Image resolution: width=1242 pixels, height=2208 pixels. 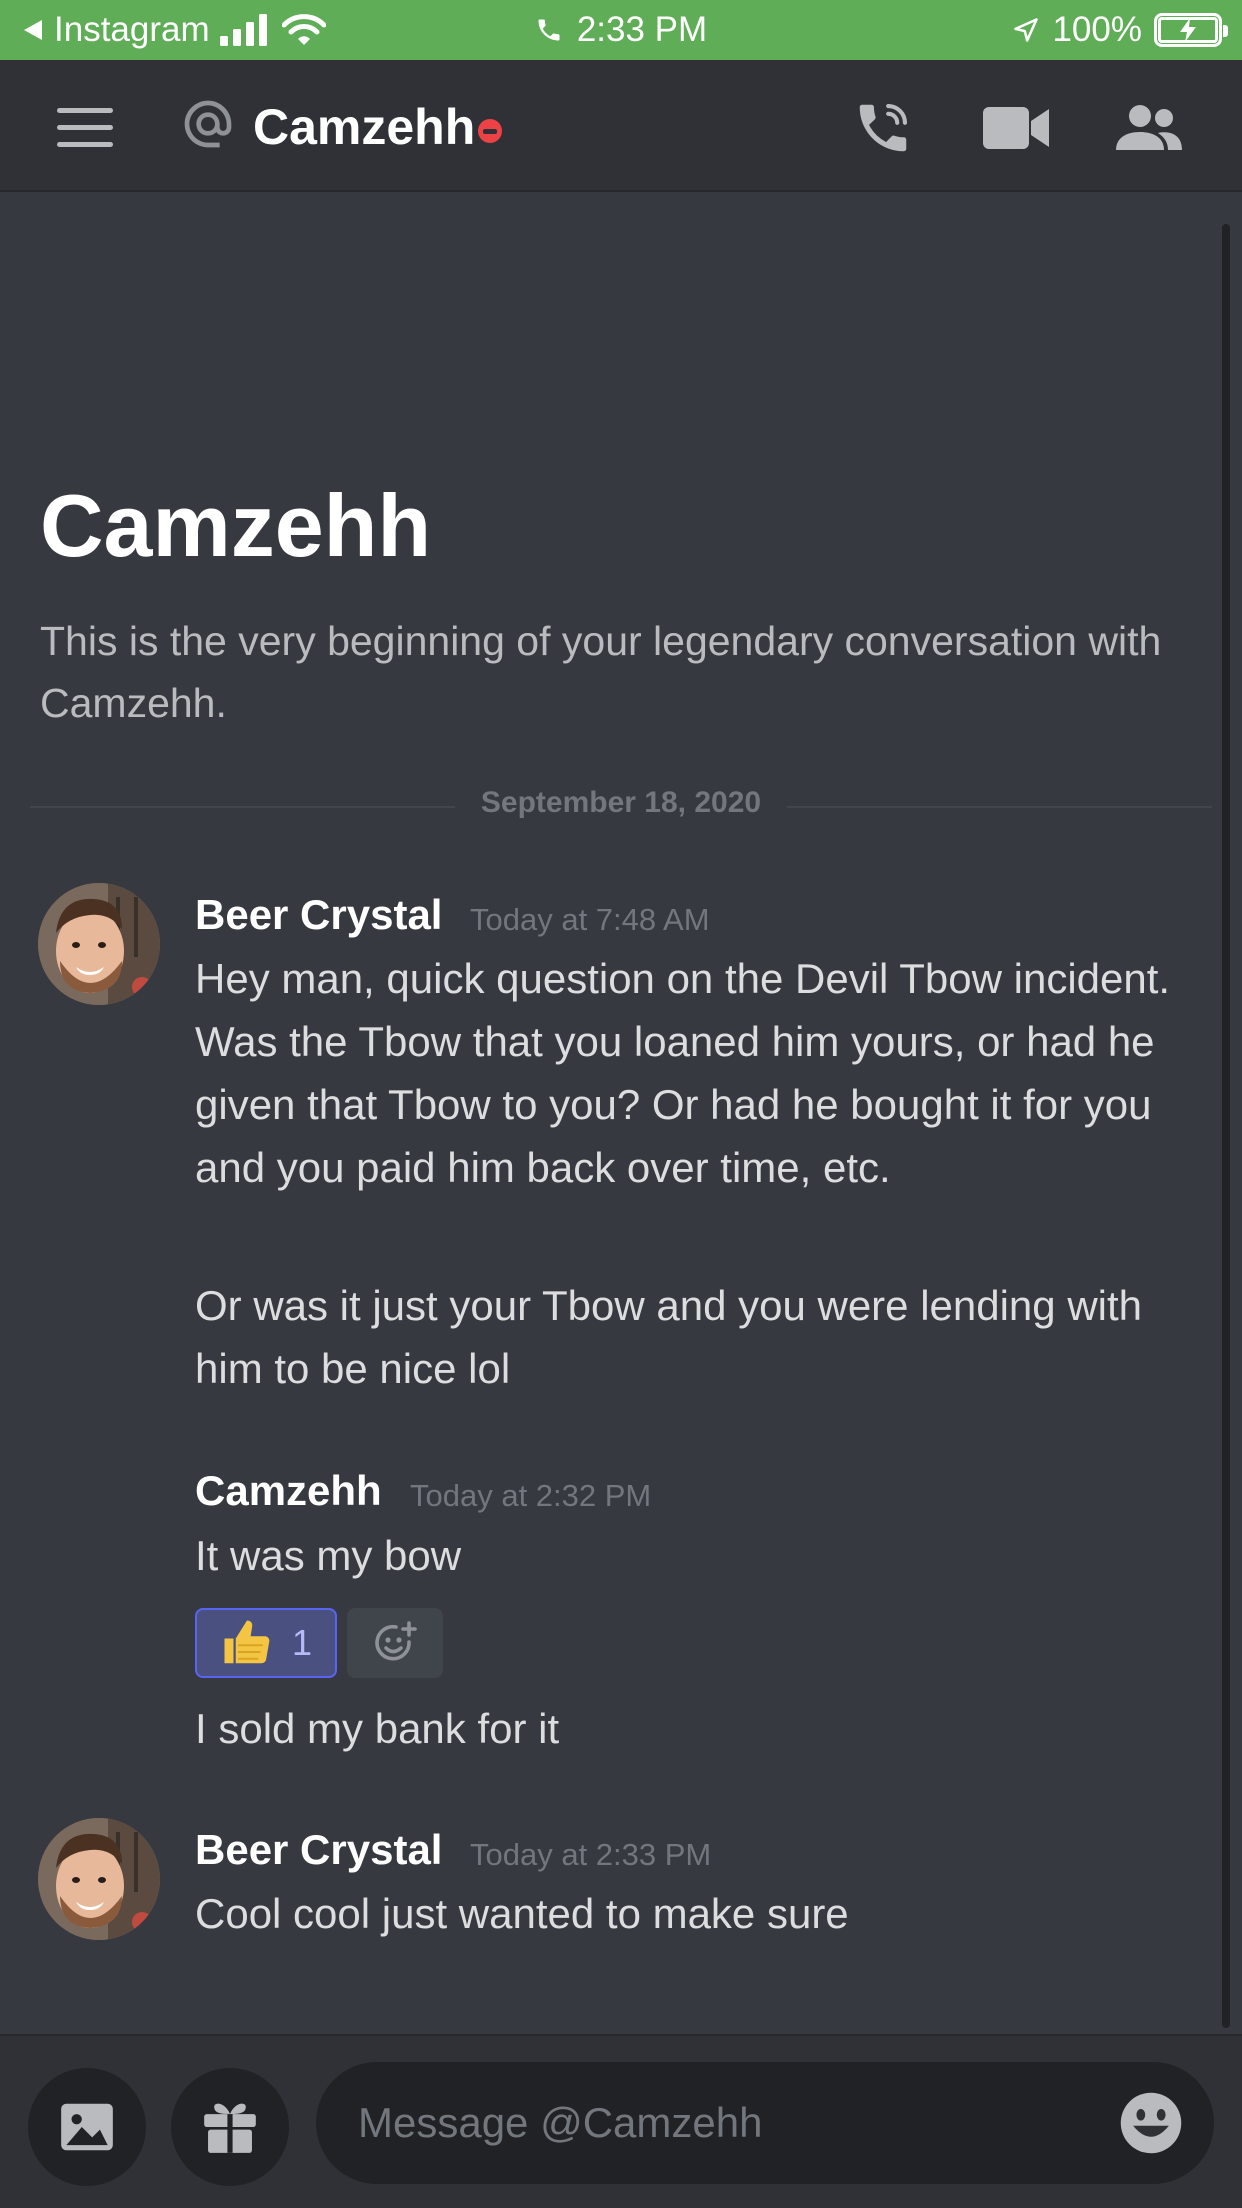 I want to click on phone-call-icon, so click(x=549, y=30).